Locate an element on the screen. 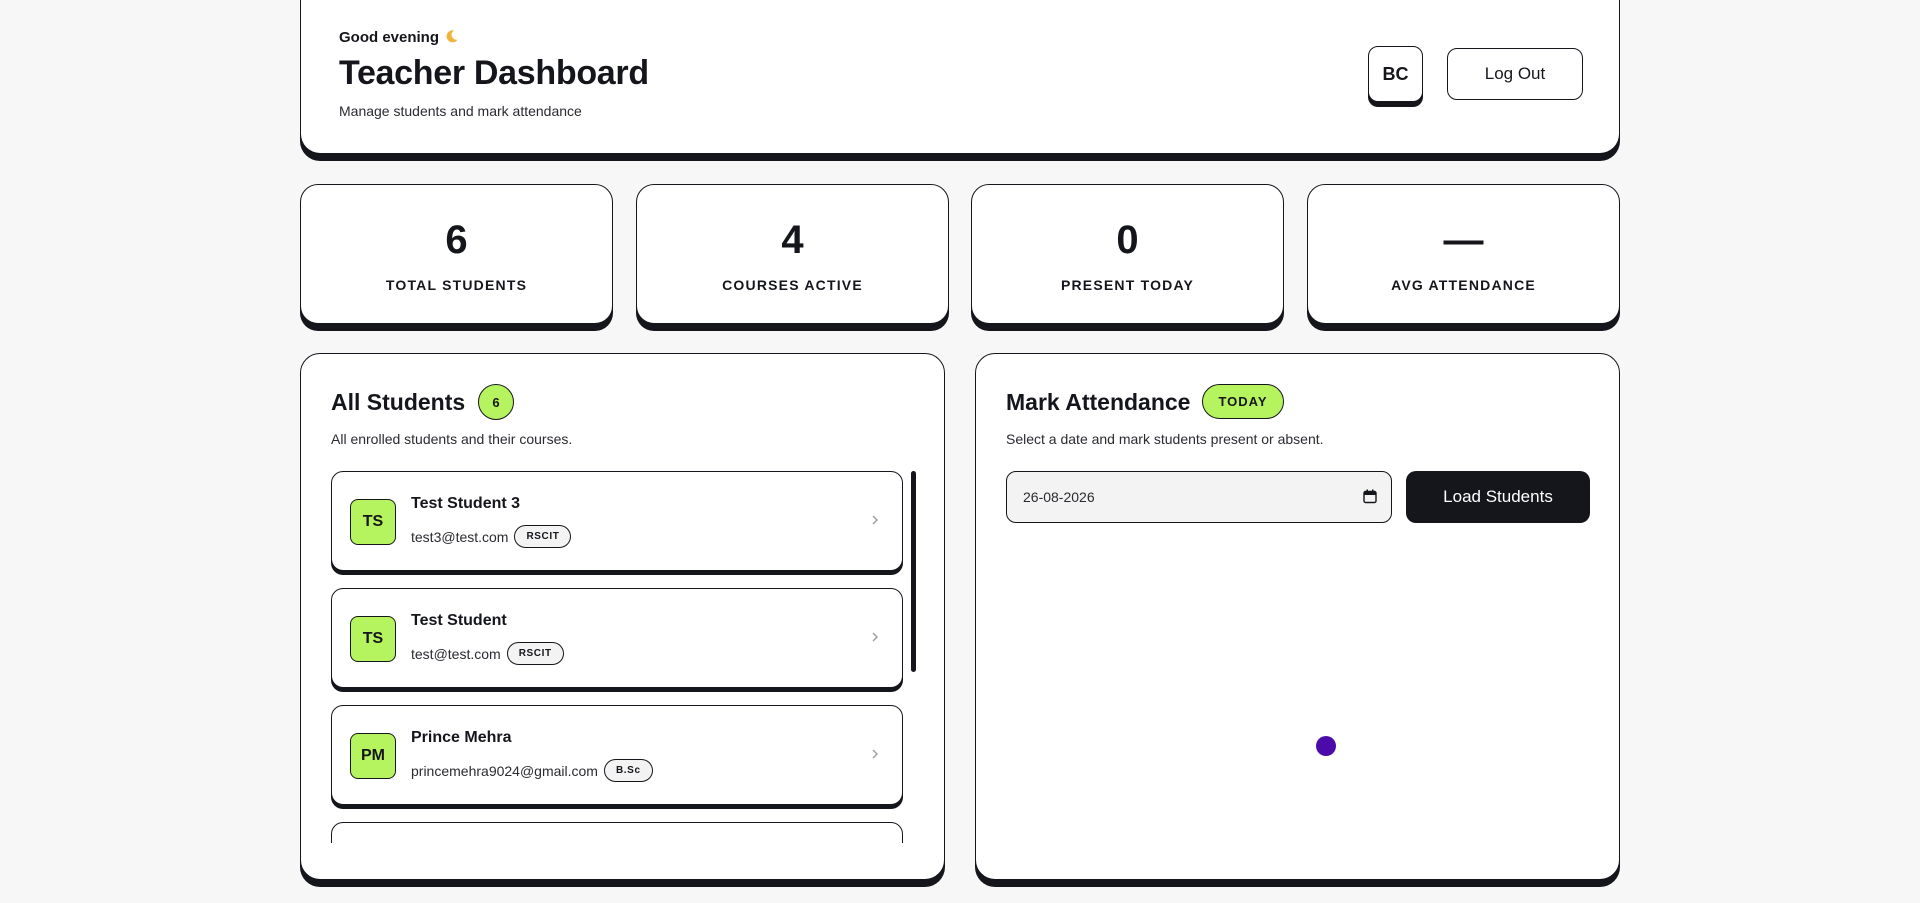 The width and height of the screenshot is (1920, 903). student-list-scrollbar is located at coordinates (913, 571).